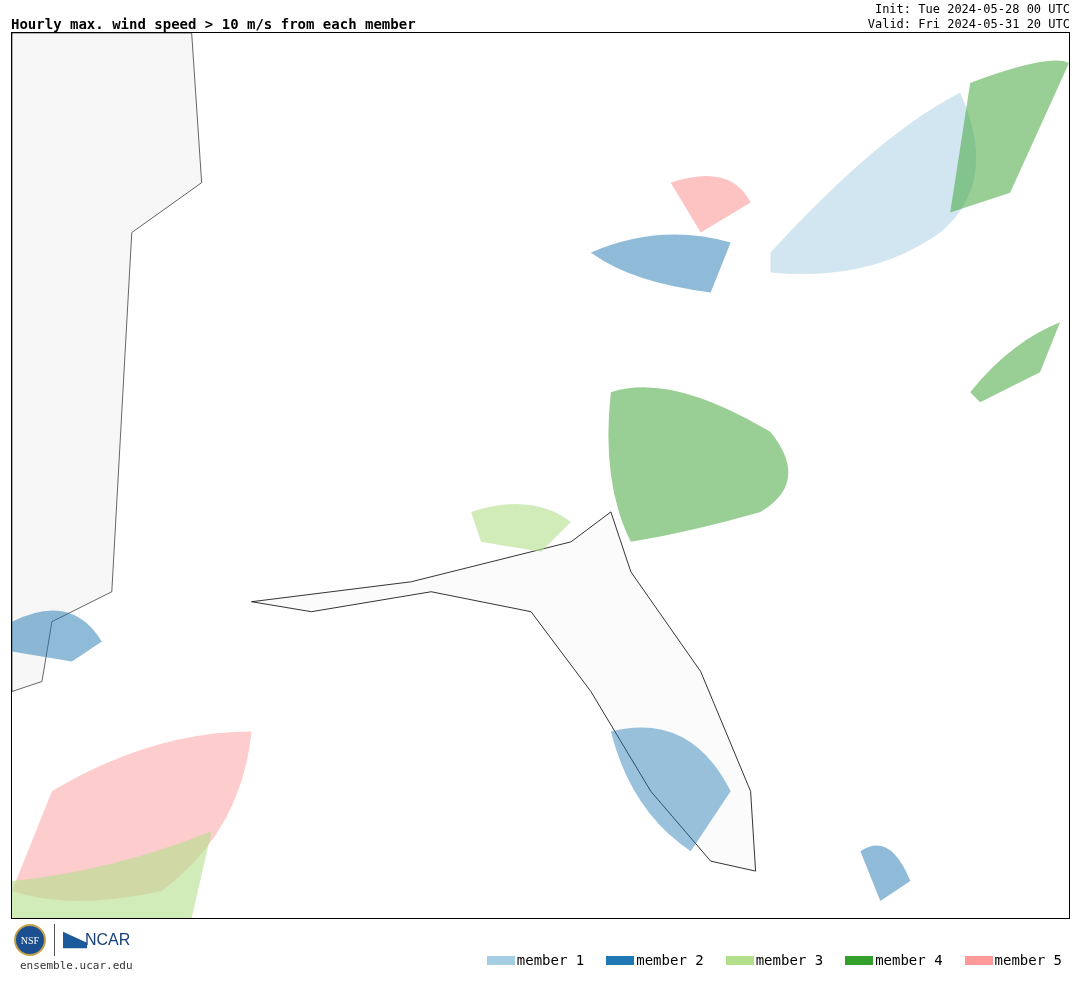 The height and width of the screenshot is (988, 1080). What do you see at coordinates (75, 940) in the screenshot?
I see `ncar-logo-icon` at bounding box center [75, 940].